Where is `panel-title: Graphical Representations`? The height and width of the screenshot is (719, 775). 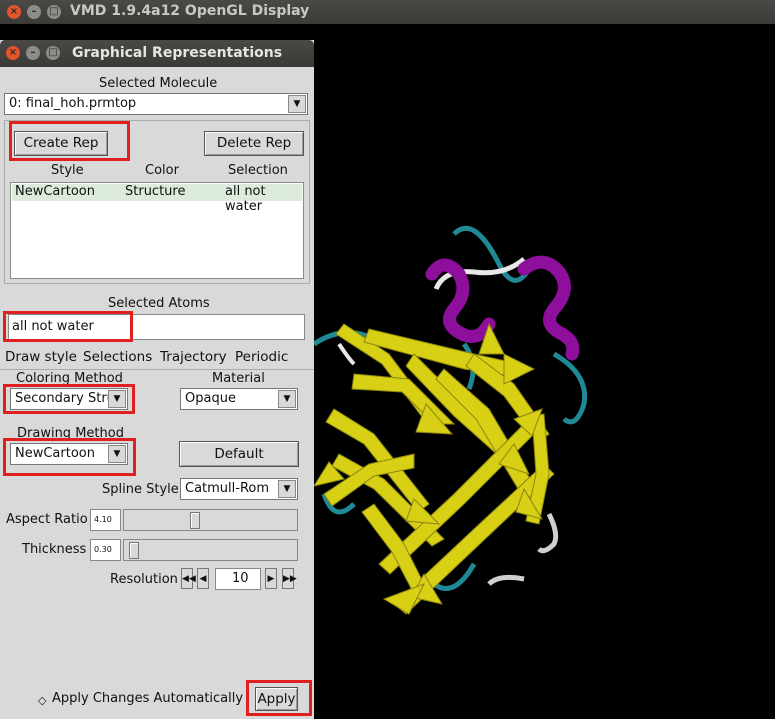
panel-title: Graphical Representations is located at coordinates (177, 53).